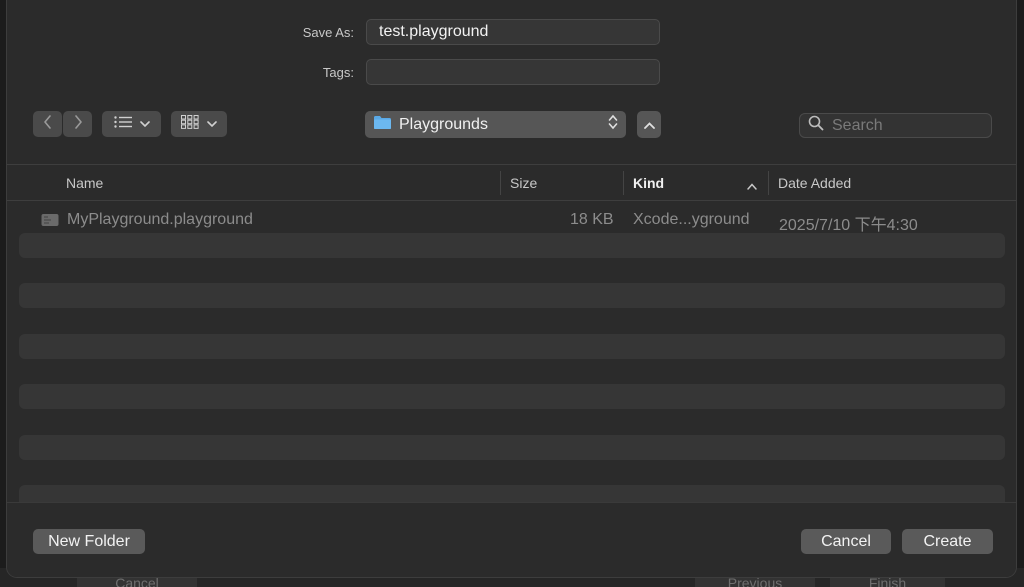 The image size is (1024, 587). I want to click on chevron-right-icon, so click(78, 124).